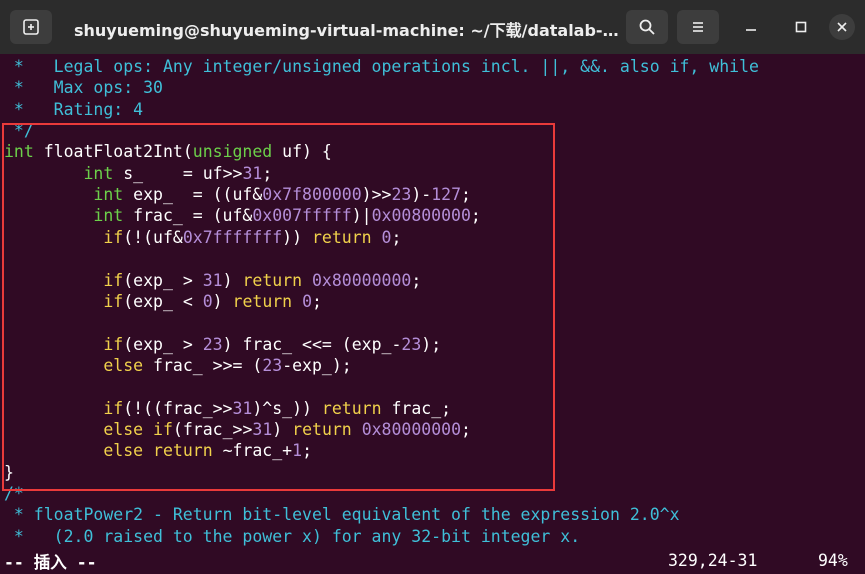 The width and height of the screenshot is (865, 574). I want to click on code-token: 1, so click(297, 451).